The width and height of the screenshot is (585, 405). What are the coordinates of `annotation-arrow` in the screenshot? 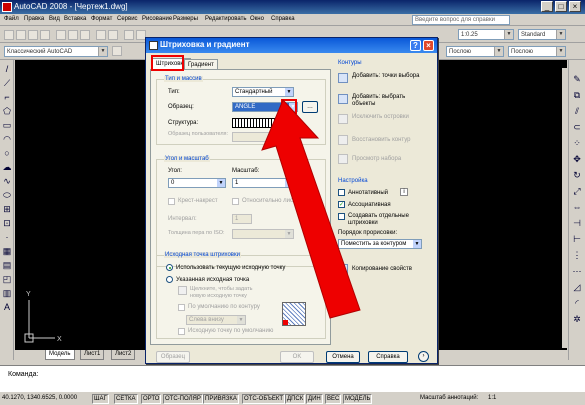 It's located at (311, 209).